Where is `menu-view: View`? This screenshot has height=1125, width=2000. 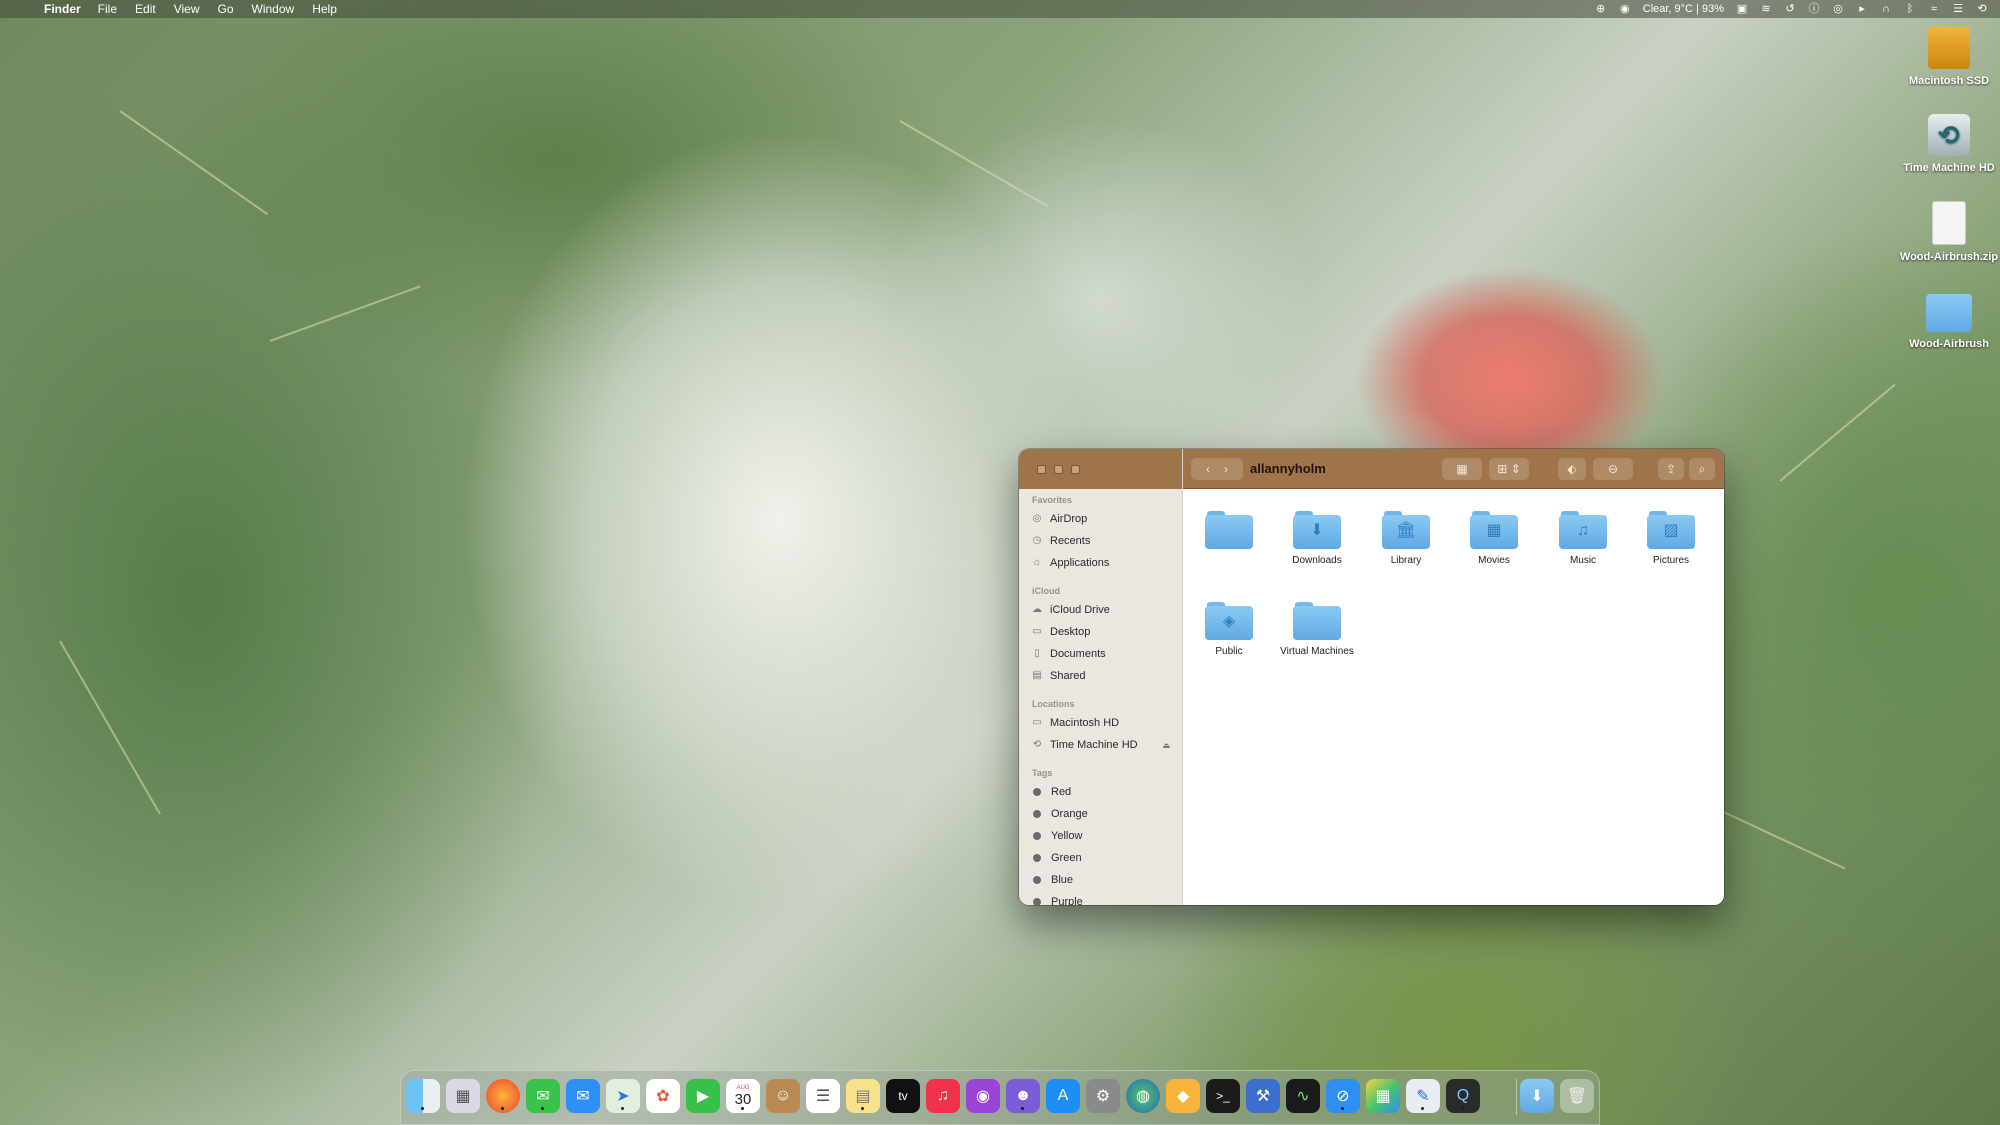 menu-view: View is located at coordinates (187, 9).